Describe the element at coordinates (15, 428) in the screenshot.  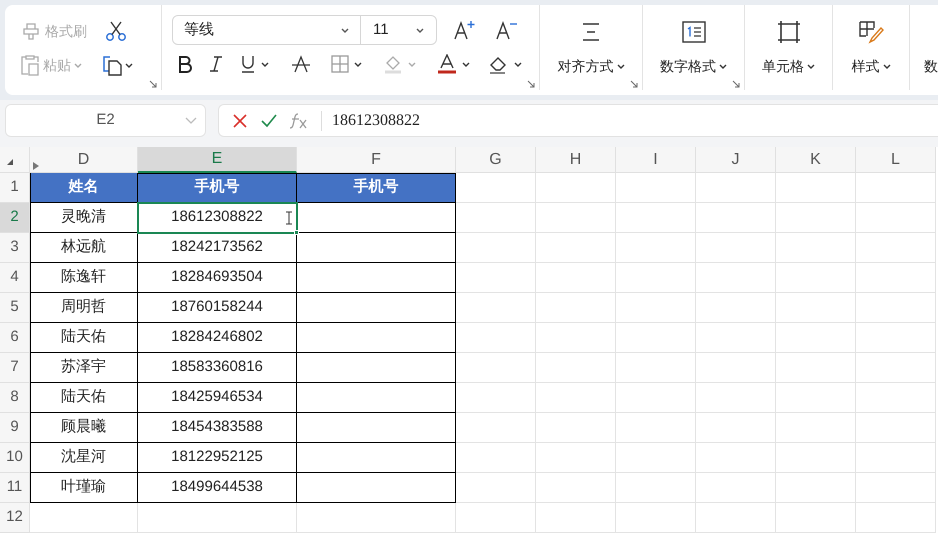
I see `row-header: 9` at that location.